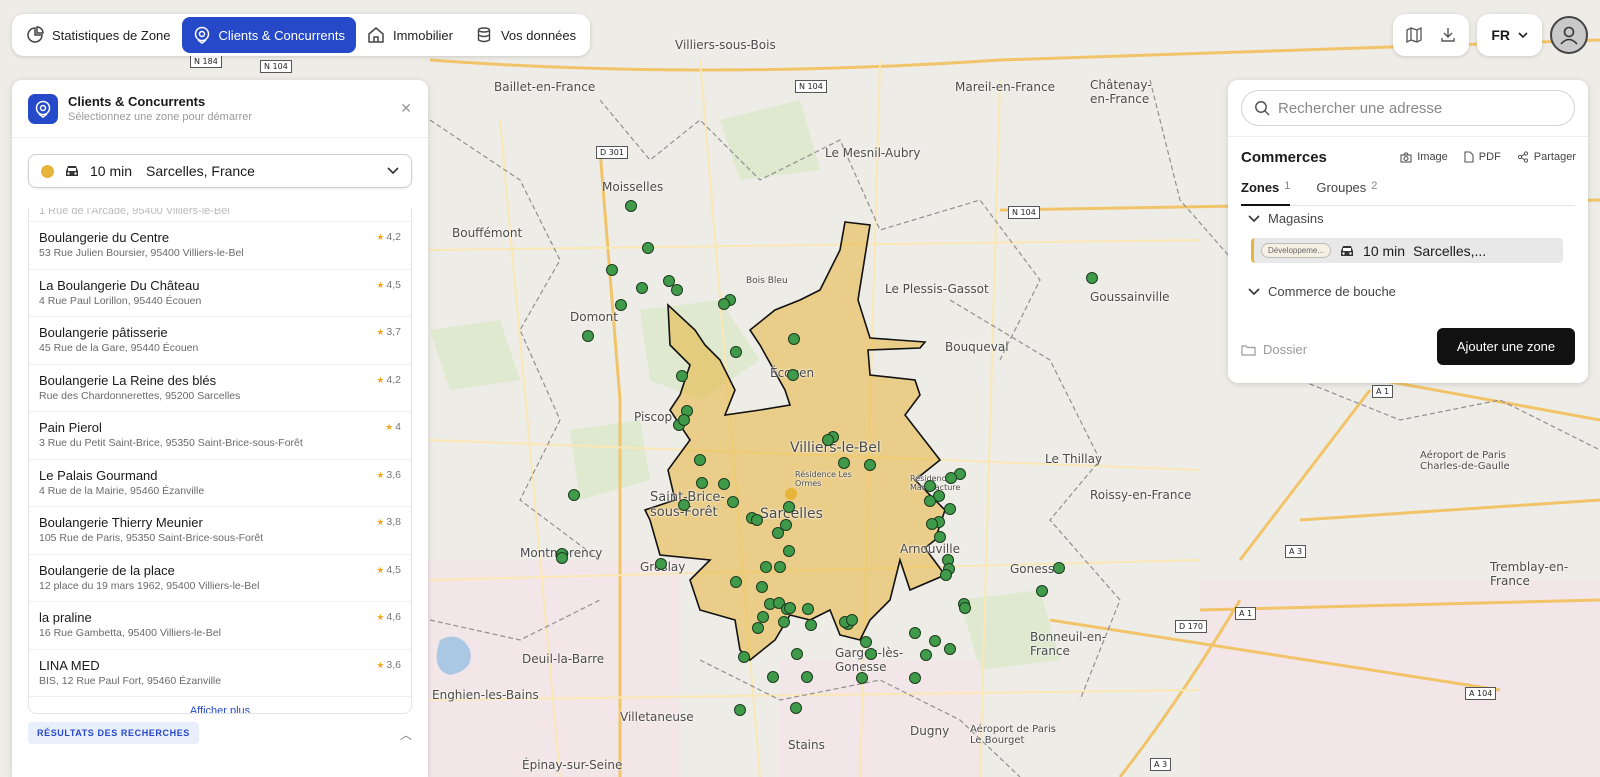 This screenshot has height=777, width=1600. I want to click on map-label: Bouqueval, so click(977, 347).